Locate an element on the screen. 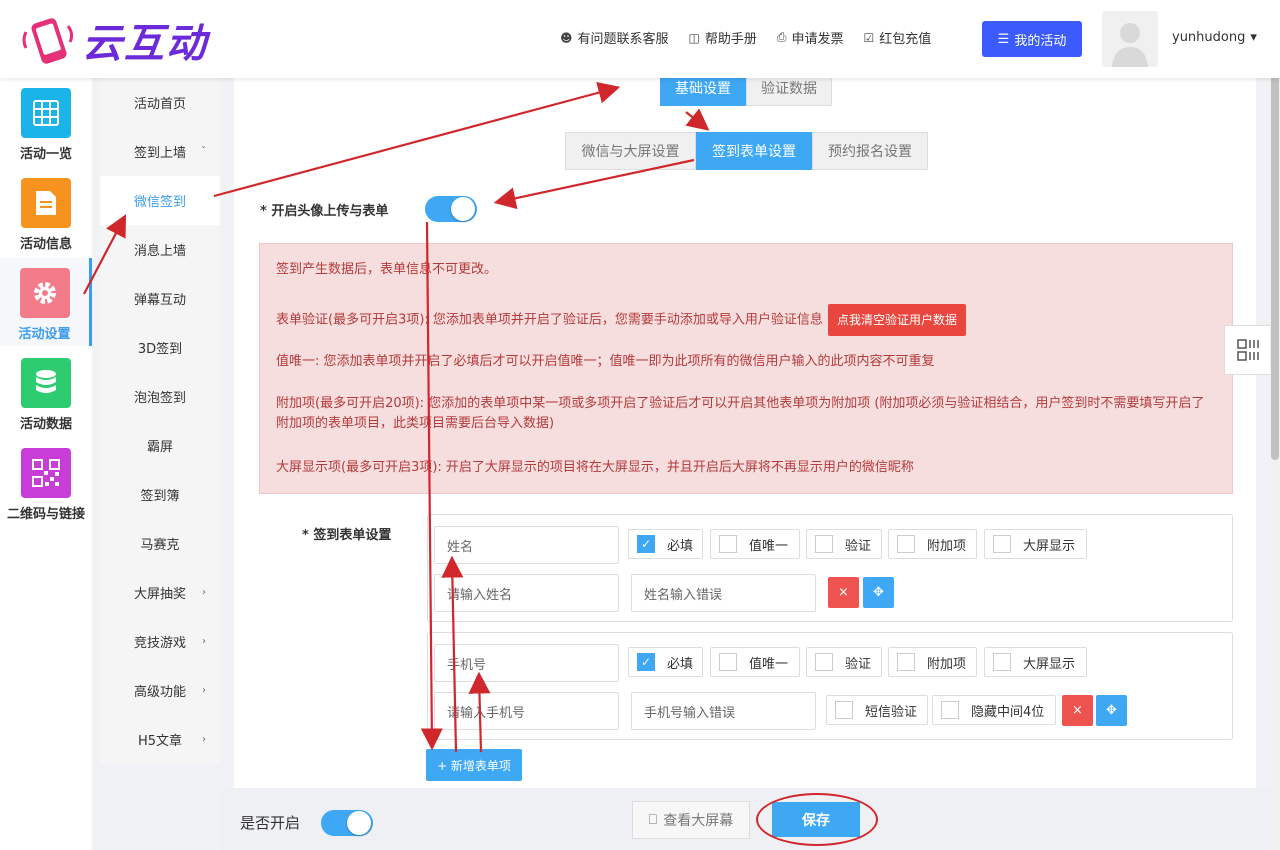  main-sidebar: 活动一览 活动信息 活动设置 活动数据 二维码与链接 is located at coordinates (46, 464).